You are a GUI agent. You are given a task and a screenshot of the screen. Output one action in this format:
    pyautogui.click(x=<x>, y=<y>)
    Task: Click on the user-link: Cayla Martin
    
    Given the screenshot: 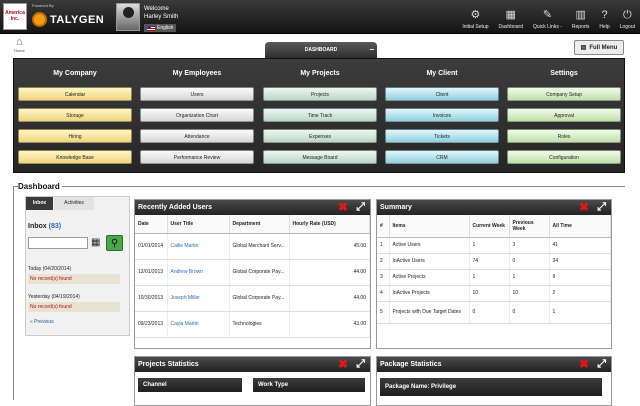 What is the action you would take?
    pyautogui.click(x=198, y=324)
    